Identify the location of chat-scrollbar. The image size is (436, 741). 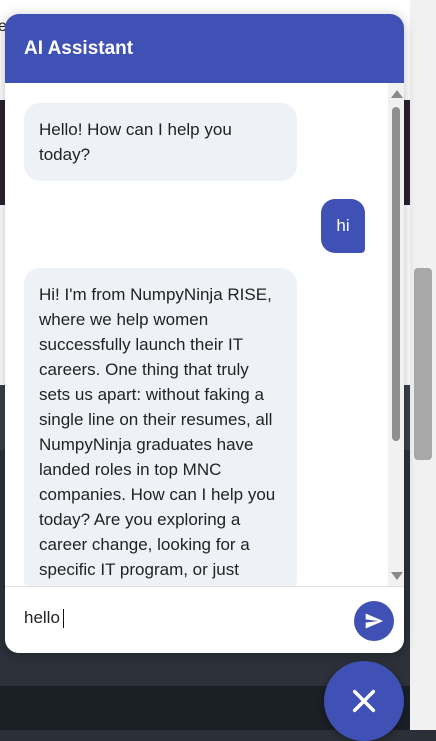
(396, 334).